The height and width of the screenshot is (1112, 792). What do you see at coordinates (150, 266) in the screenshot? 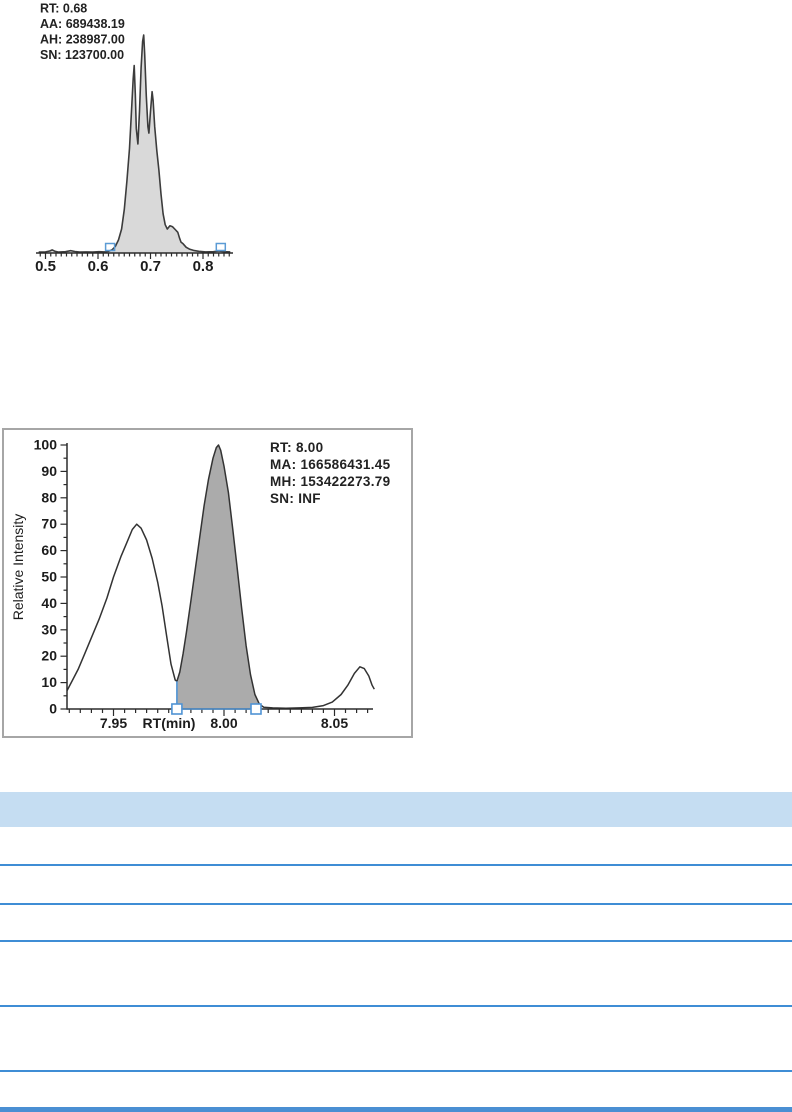
I see `x-tick-label: 0.7` at bounding box center [150, 266].